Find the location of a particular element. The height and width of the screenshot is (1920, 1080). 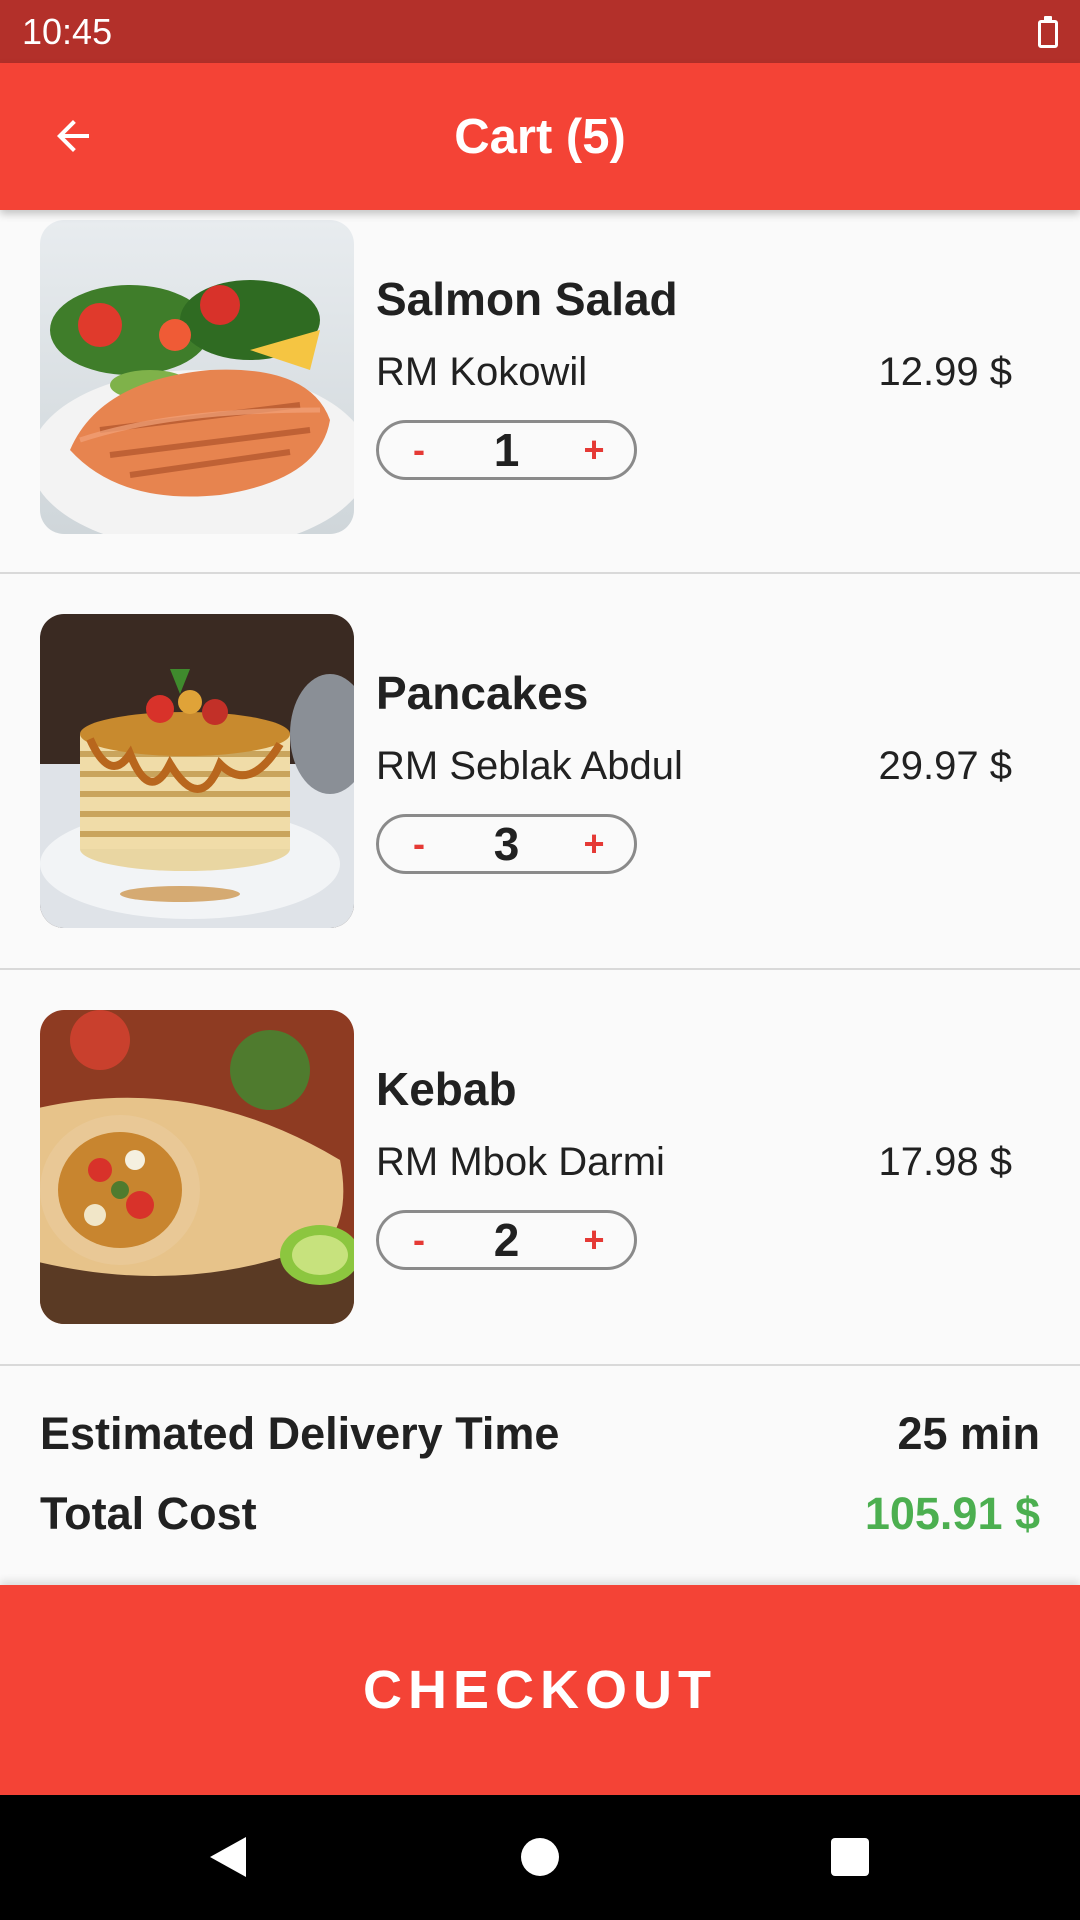

quantity-value: 1 is located at coordinates (506, 450).